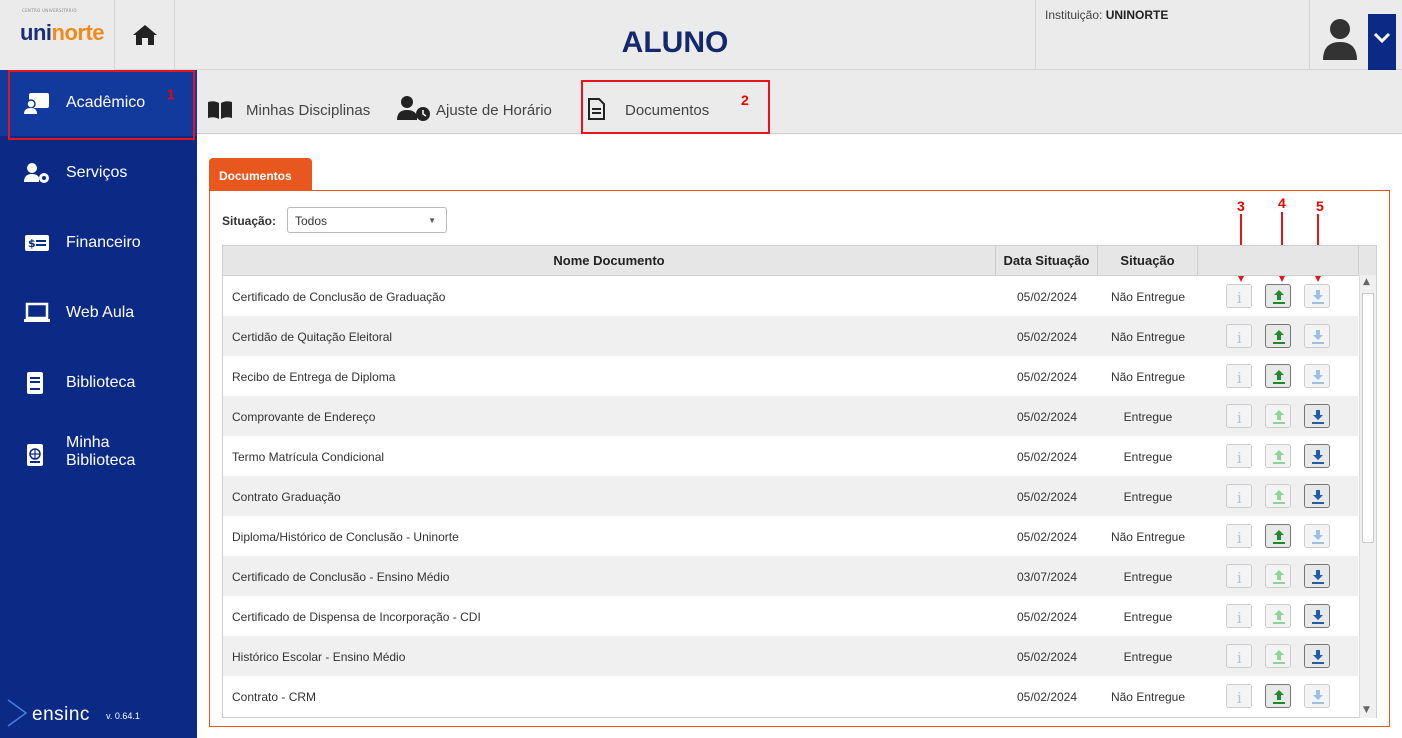 The image size is (1402, 738). I want to click on table-row: Contrato Graduação 05/02/2024 Entregue i, so click(790, 496).